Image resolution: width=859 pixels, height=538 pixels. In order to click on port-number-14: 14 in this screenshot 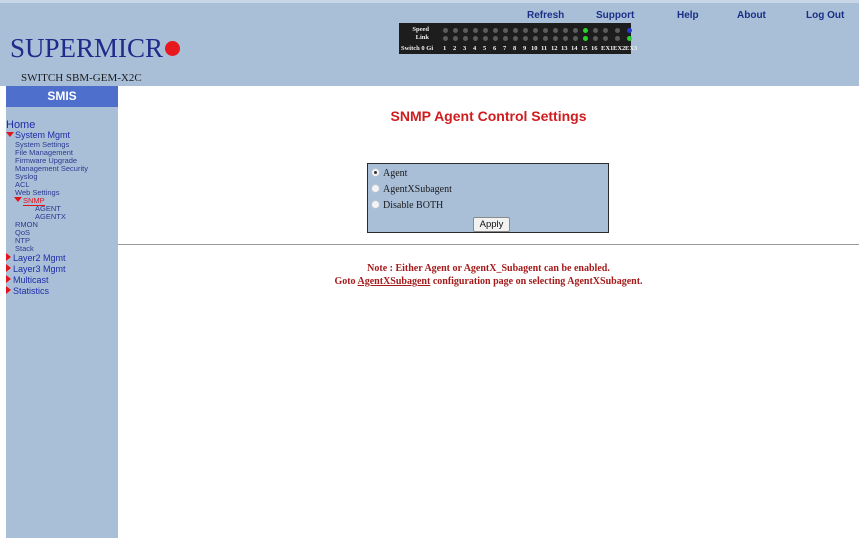, I will do `click(574, 48)`.